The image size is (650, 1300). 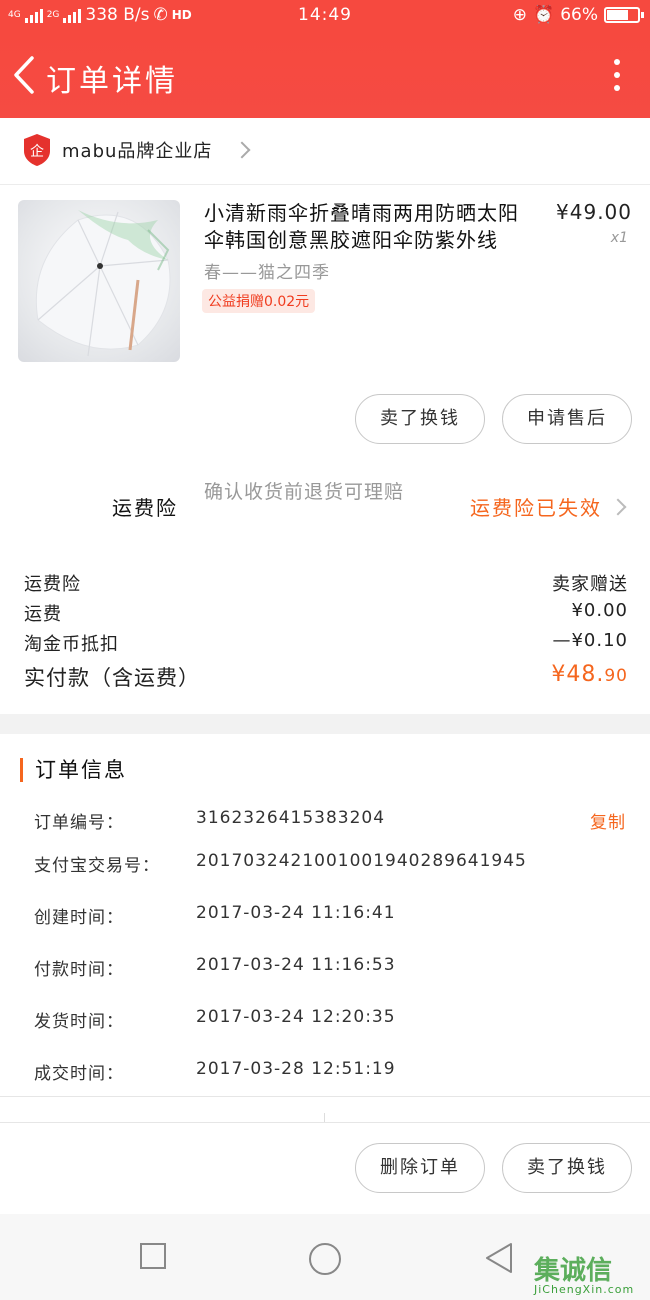 I want to click on info-value: 2017-03-24 11:16:53, so click(x=296, y=965).